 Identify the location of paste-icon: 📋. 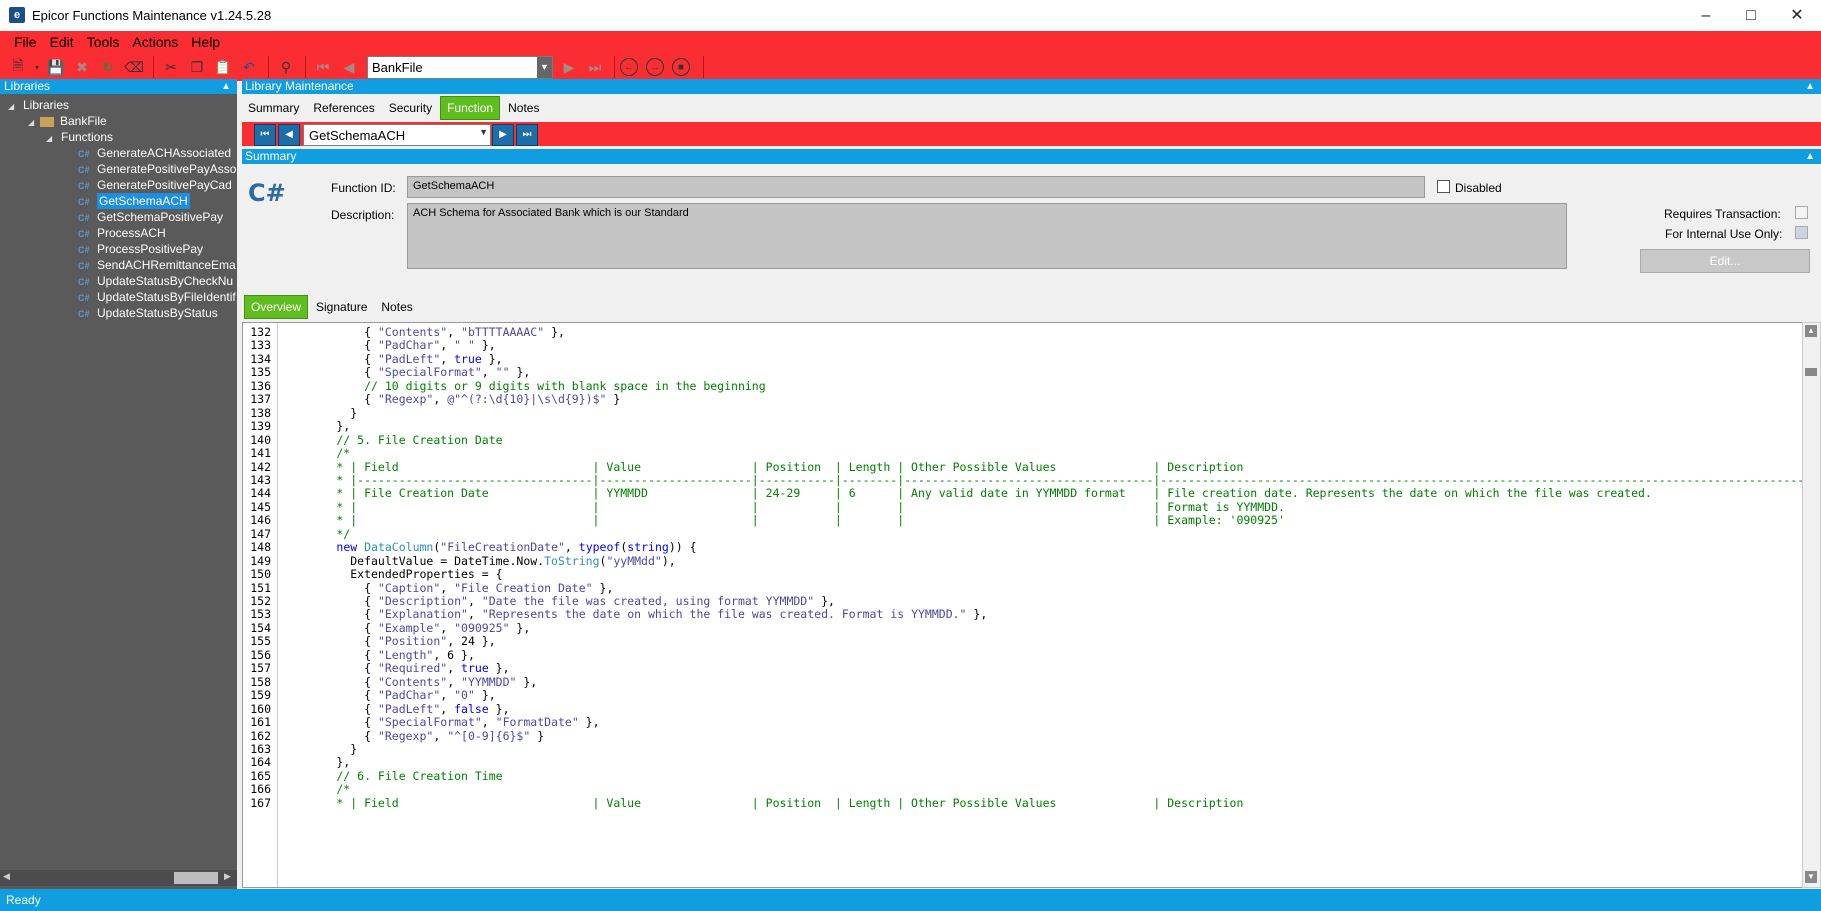
(223, 67).